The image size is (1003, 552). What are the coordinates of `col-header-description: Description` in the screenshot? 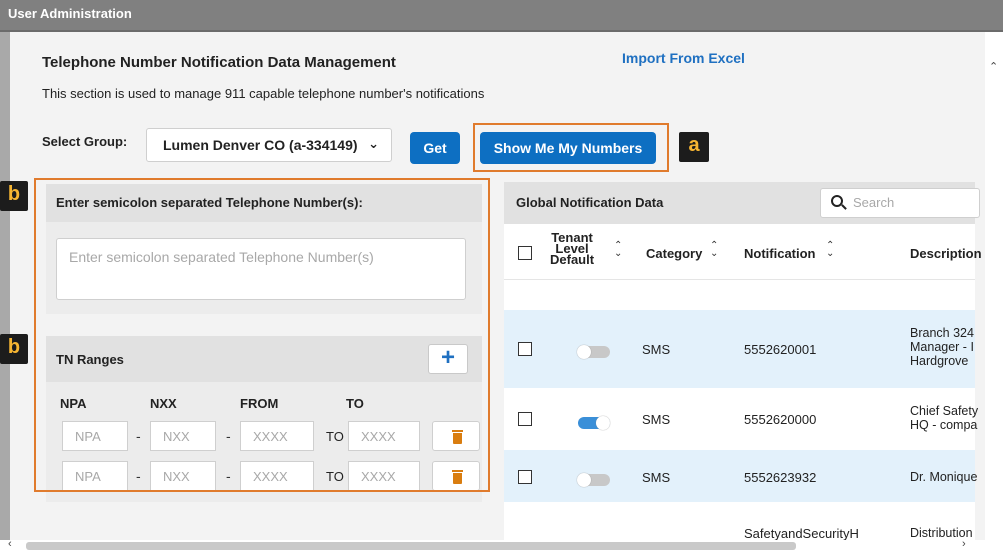 It's located at (946, 253).